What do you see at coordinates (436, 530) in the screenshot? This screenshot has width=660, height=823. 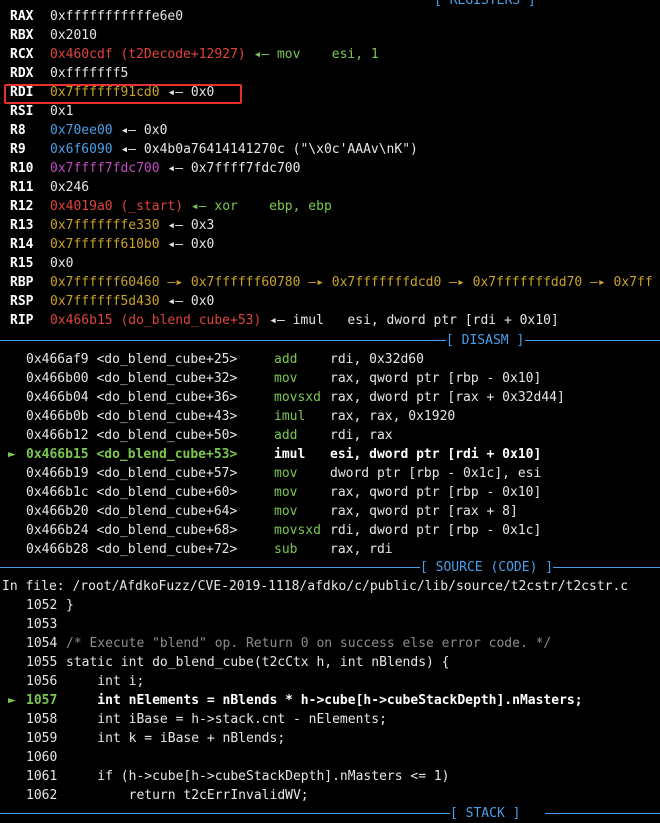 I see `disasm-operands: rdi, dword ptr [rbp - 0x1c]` at bounding box center [436, 530].